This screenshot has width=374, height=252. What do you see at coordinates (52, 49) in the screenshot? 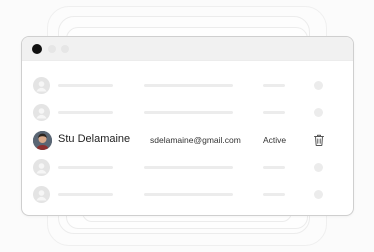
I see `minimize-window-button` at bounding box center [52, 49].